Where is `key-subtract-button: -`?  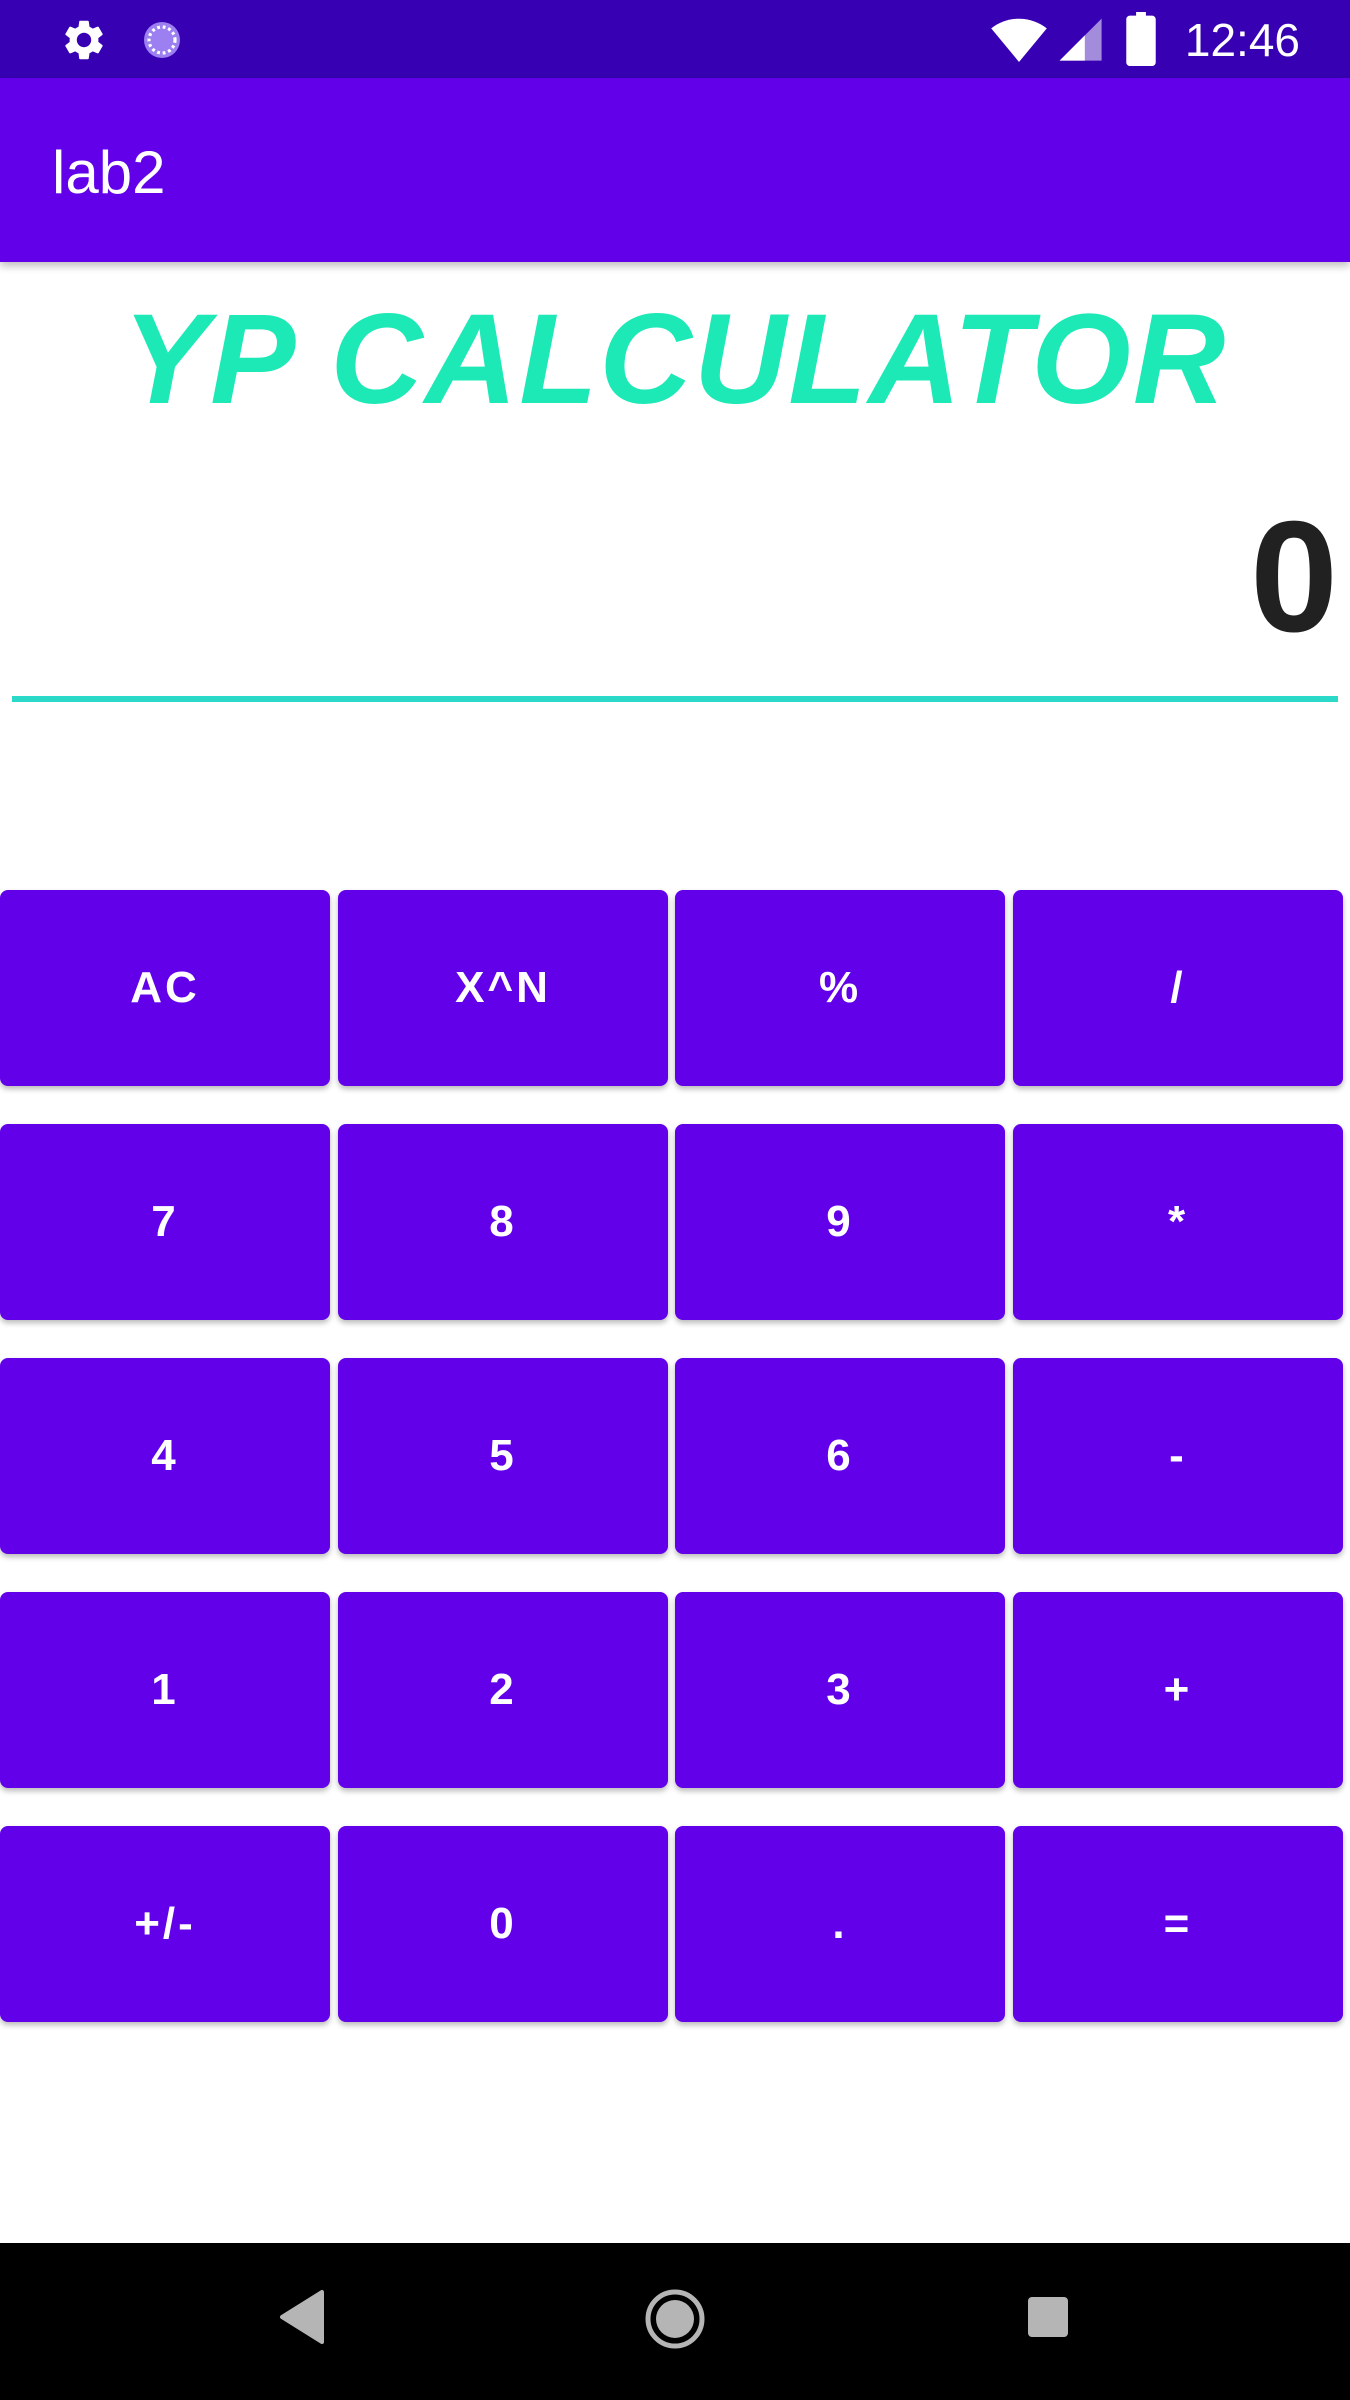 key-subtract-button: - is located at coordinates (1178, 1456).